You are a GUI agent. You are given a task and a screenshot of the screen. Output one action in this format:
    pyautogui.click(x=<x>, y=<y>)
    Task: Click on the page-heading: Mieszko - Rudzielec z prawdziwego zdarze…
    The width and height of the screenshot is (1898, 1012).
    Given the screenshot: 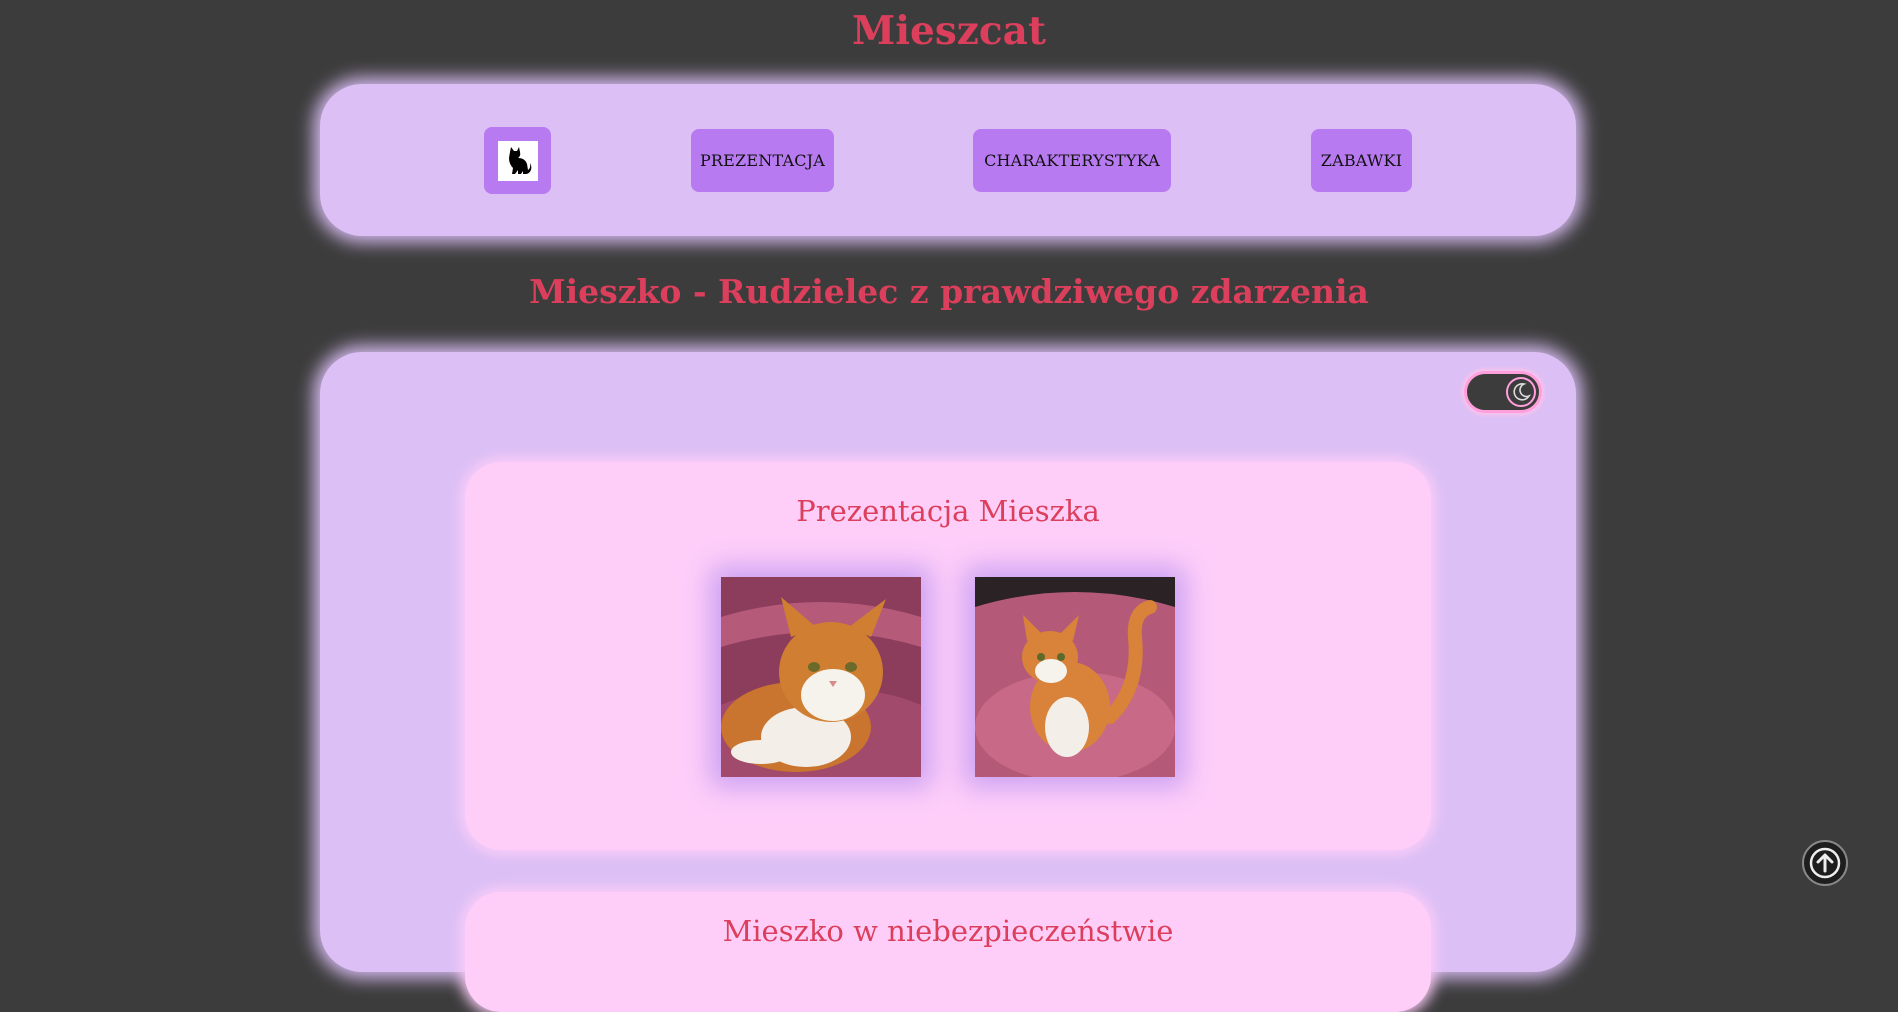 What is the action you would take?
    pyautogui.click(x=949, y=291)
    